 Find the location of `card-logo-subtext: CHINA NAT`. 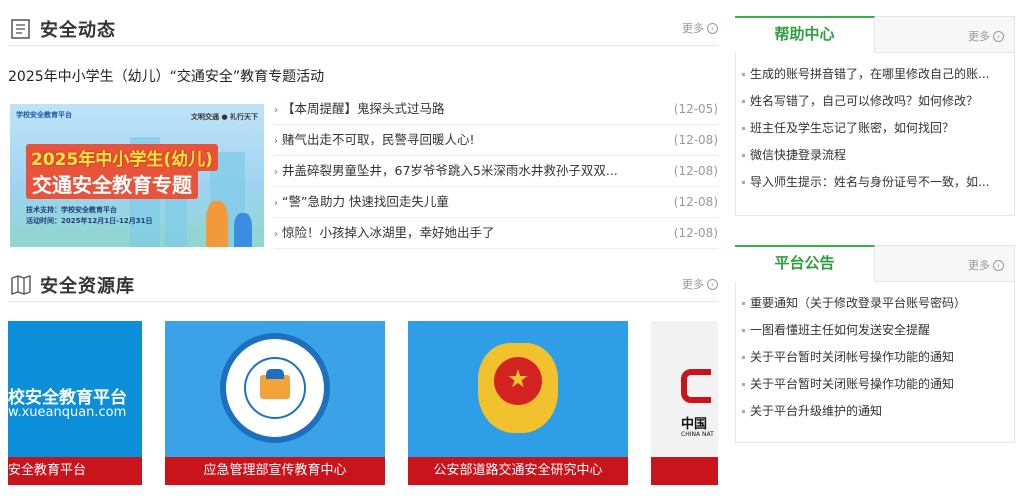

card-logo-subtext: CHINA NAT is located at coordinates (697, 434).